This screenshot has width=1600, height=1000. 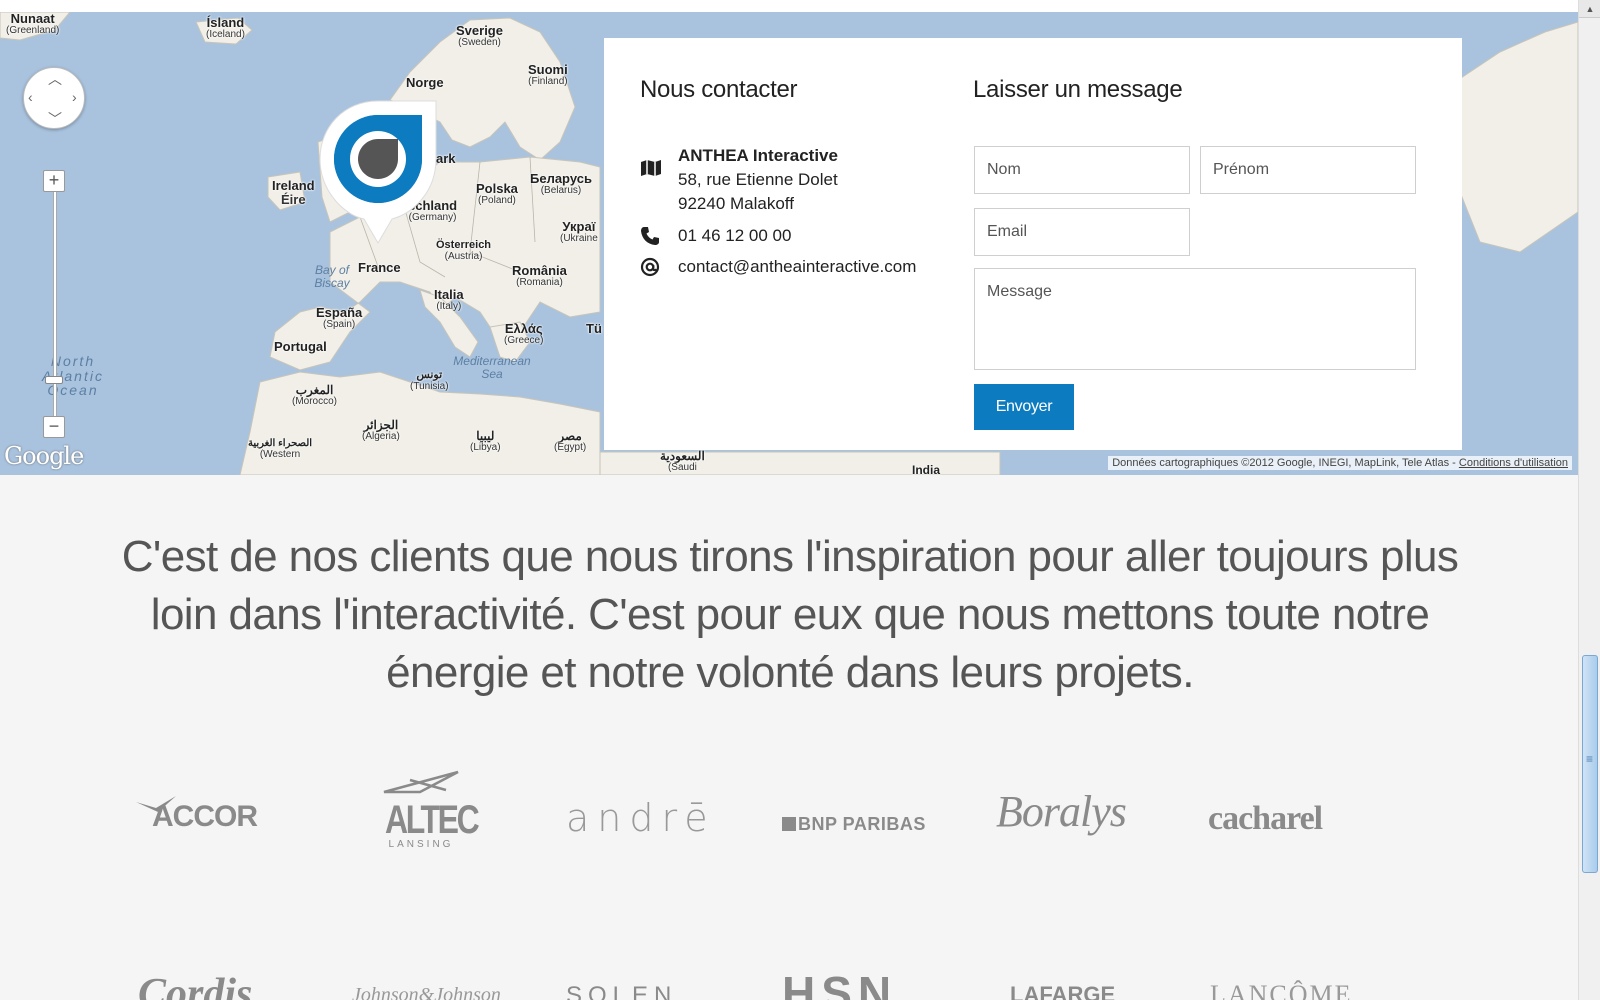 I want to click on map-label-greenland: Nunaat (Greenland), so click(x=33, y=24).